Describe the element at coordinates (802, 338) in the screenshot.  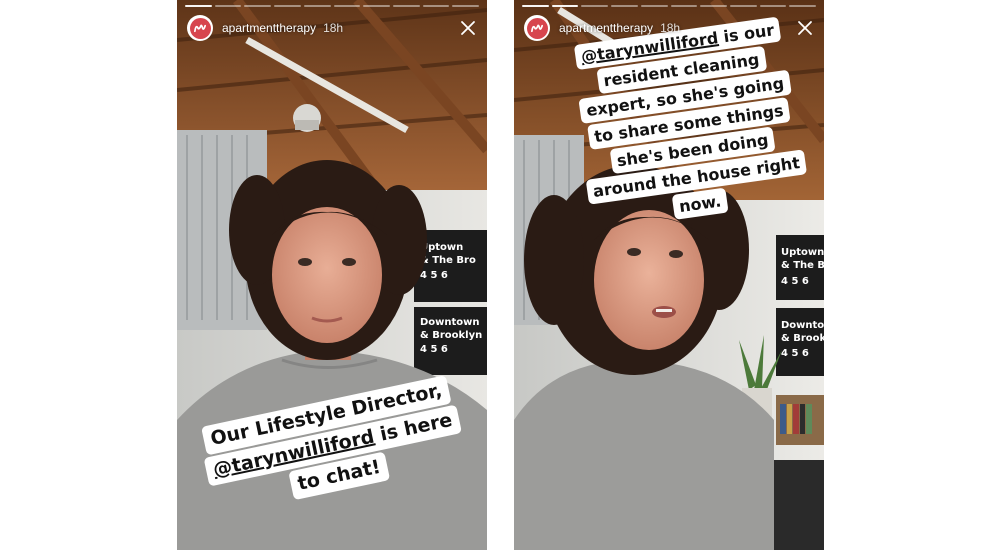
I see `sign-line: & Brook` at that location.